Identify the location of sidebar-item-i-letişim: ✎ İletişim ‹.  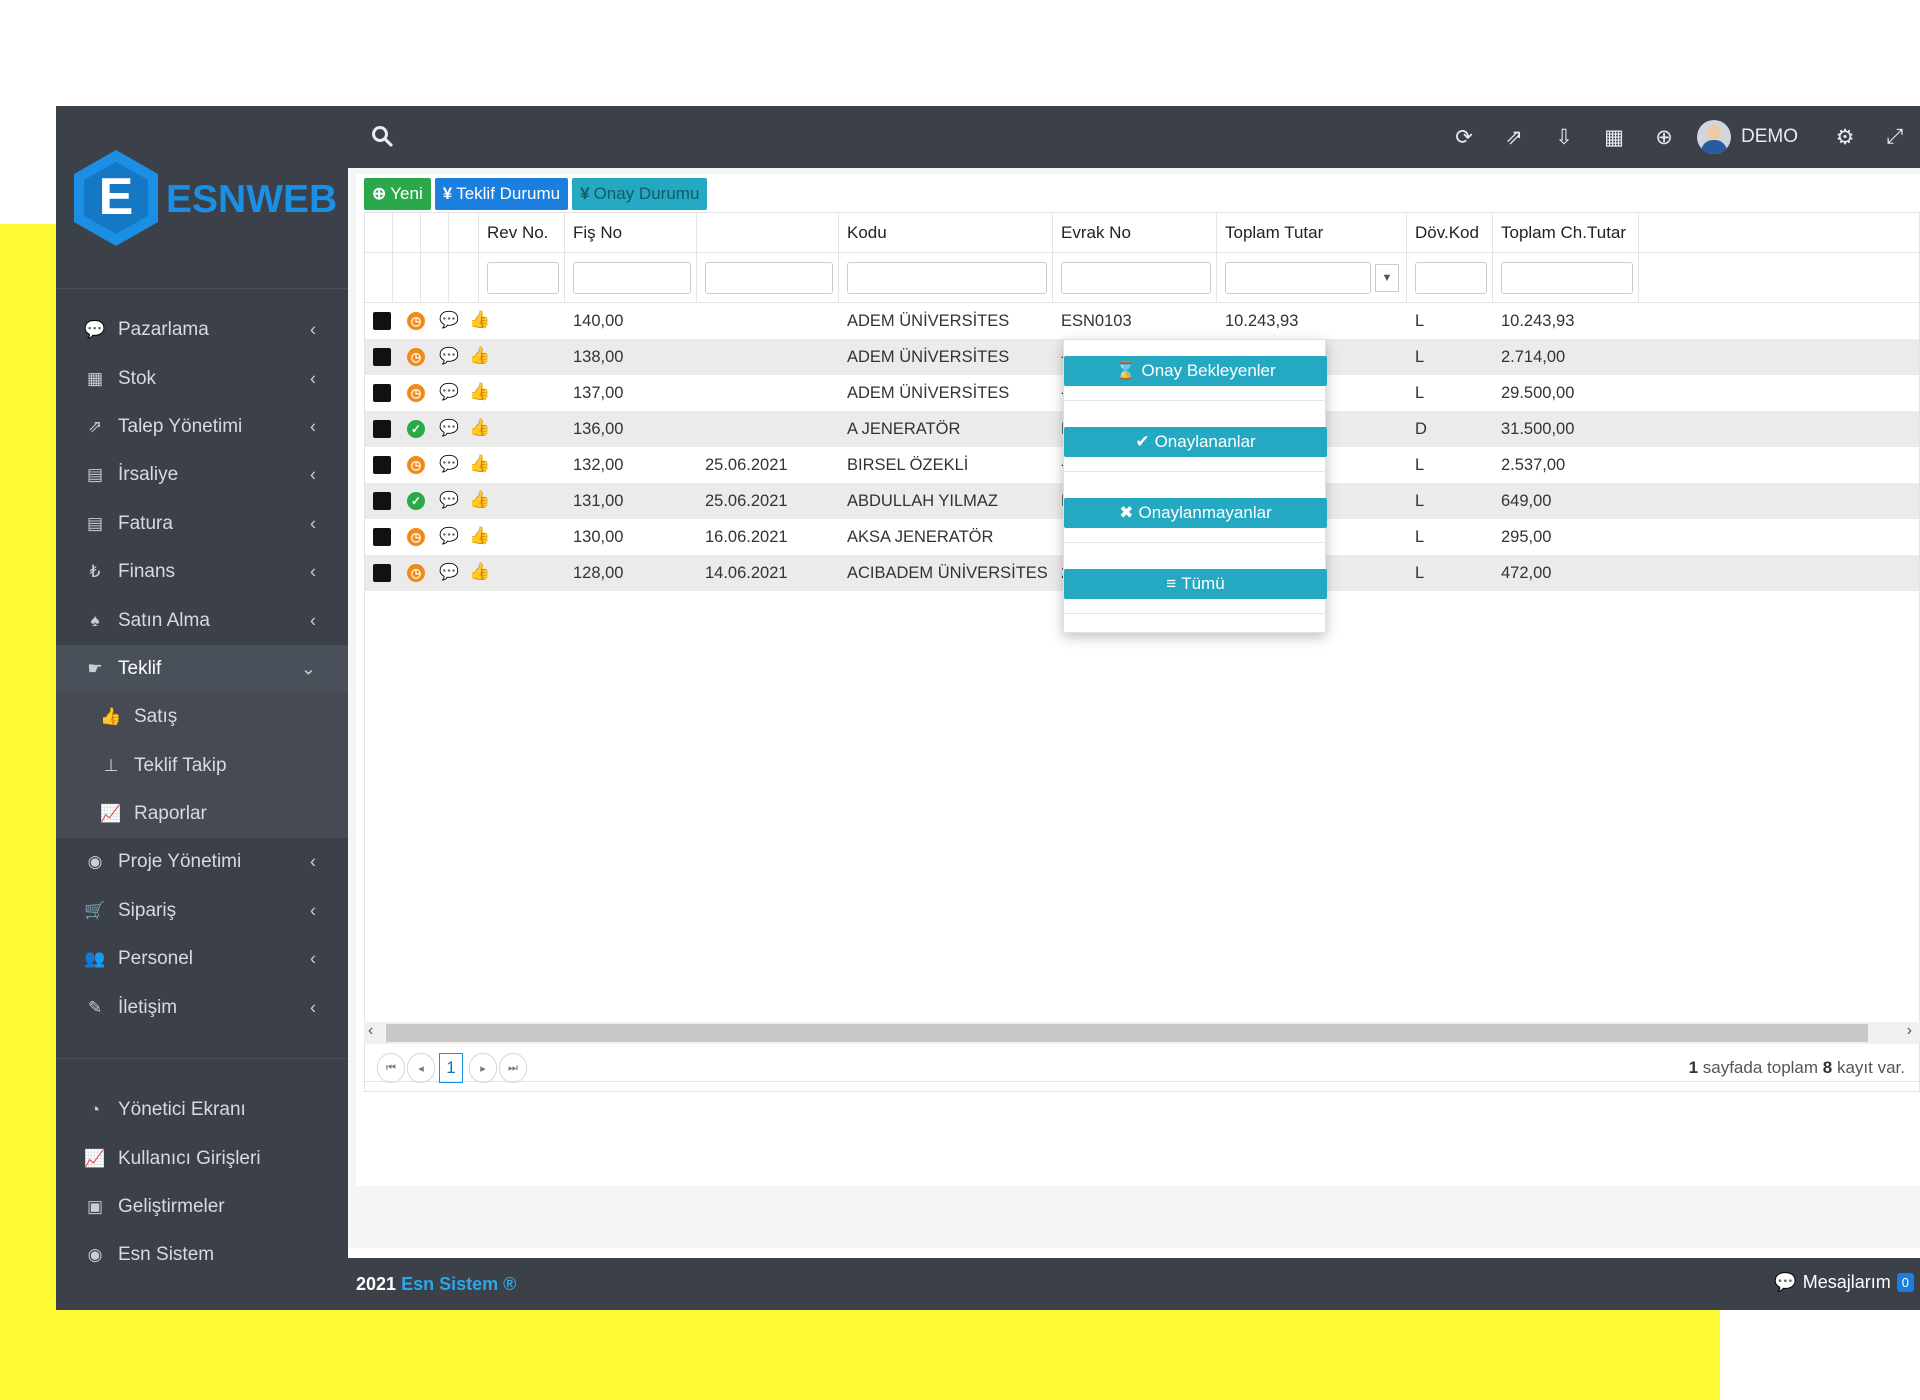
(202, 1007).